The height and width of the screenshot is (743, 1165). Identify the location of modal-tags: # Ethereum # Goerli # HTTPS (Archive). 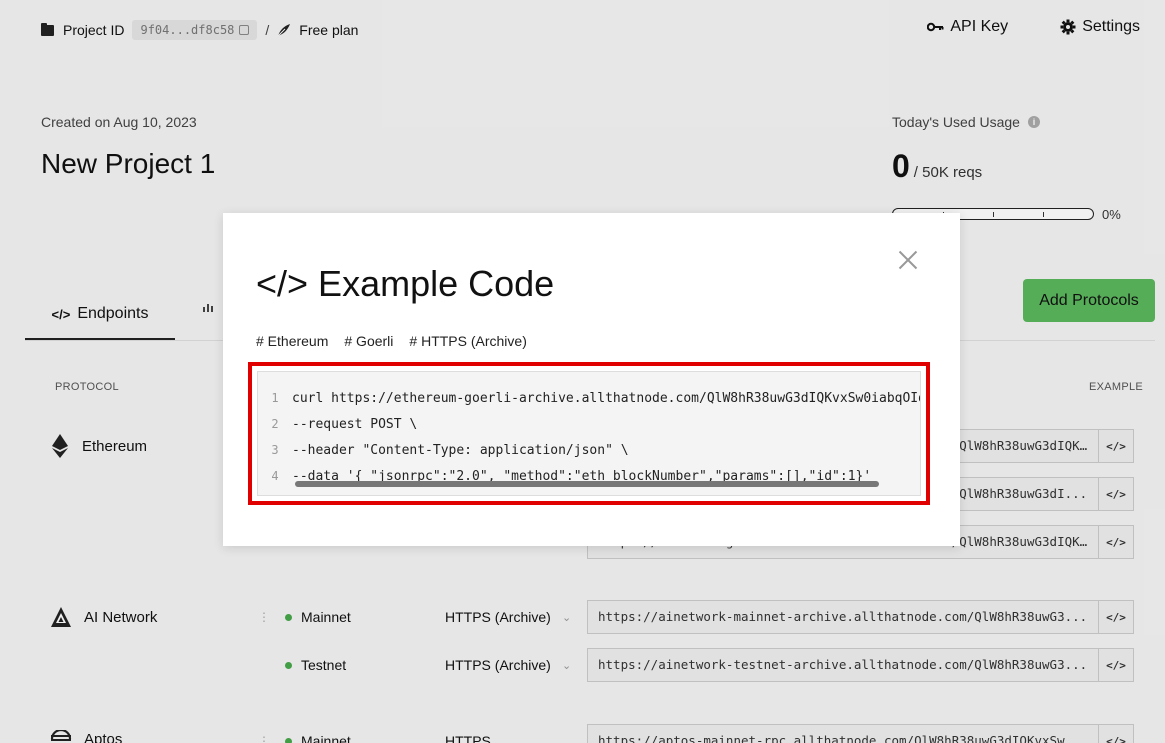
(399, 341).